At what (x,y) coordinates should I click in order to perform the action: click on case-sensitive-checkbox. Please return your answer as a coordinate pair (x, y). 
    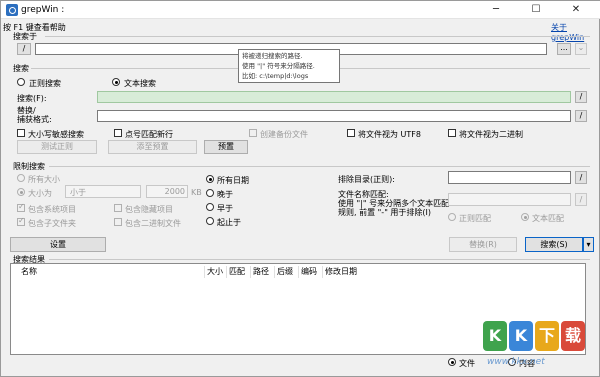
    Looking at the image, I should click on (21, 133).